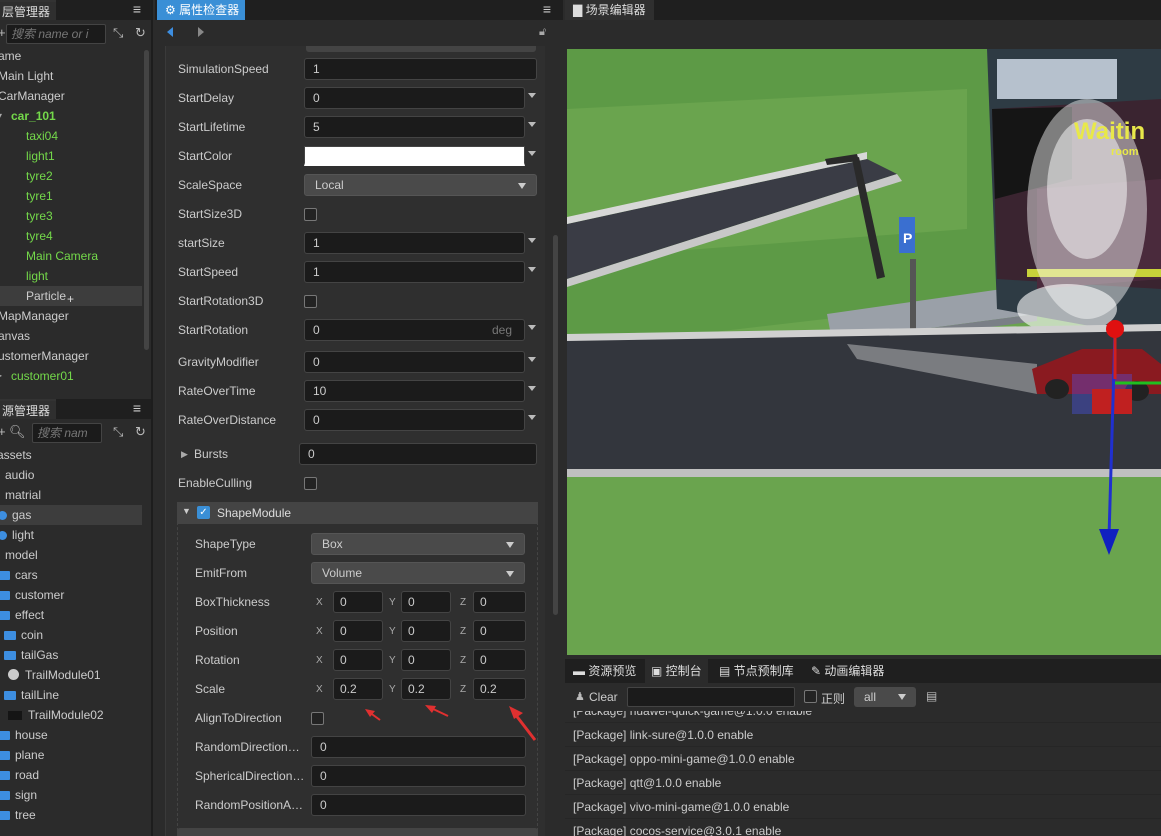 The height and width of the screenshot is (836, 1161). What do you see at coordinates (71, 236) in the screenshot?
I see `tree-node: tyre4` at bounding box center [71, 236].